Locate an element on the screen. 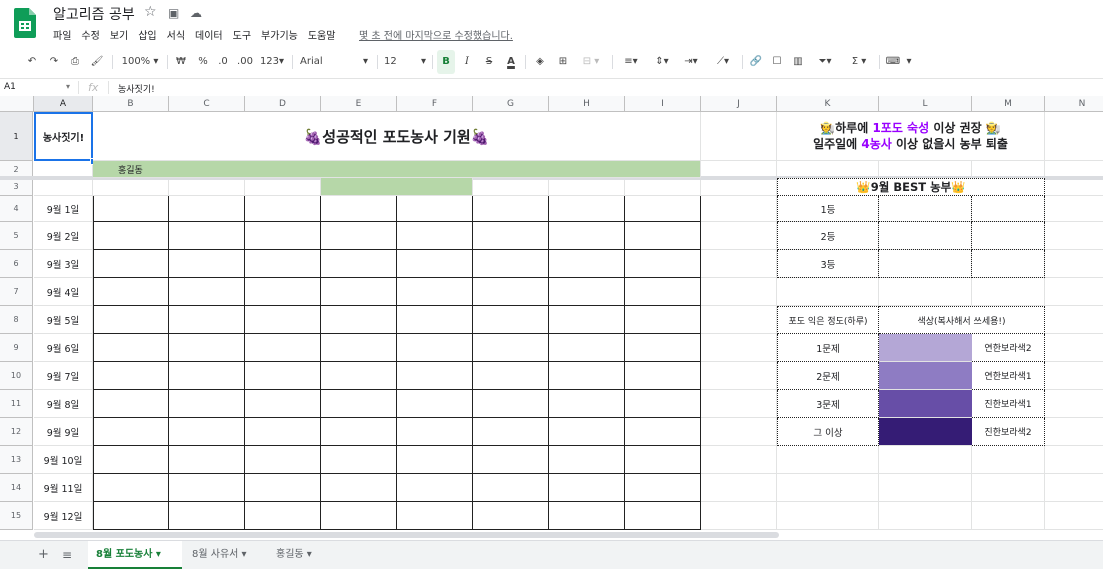 The width and height of the screenshot is (1103, 569). legend-color-name: 진한보라색1 is located at coordinates (1008, 404).